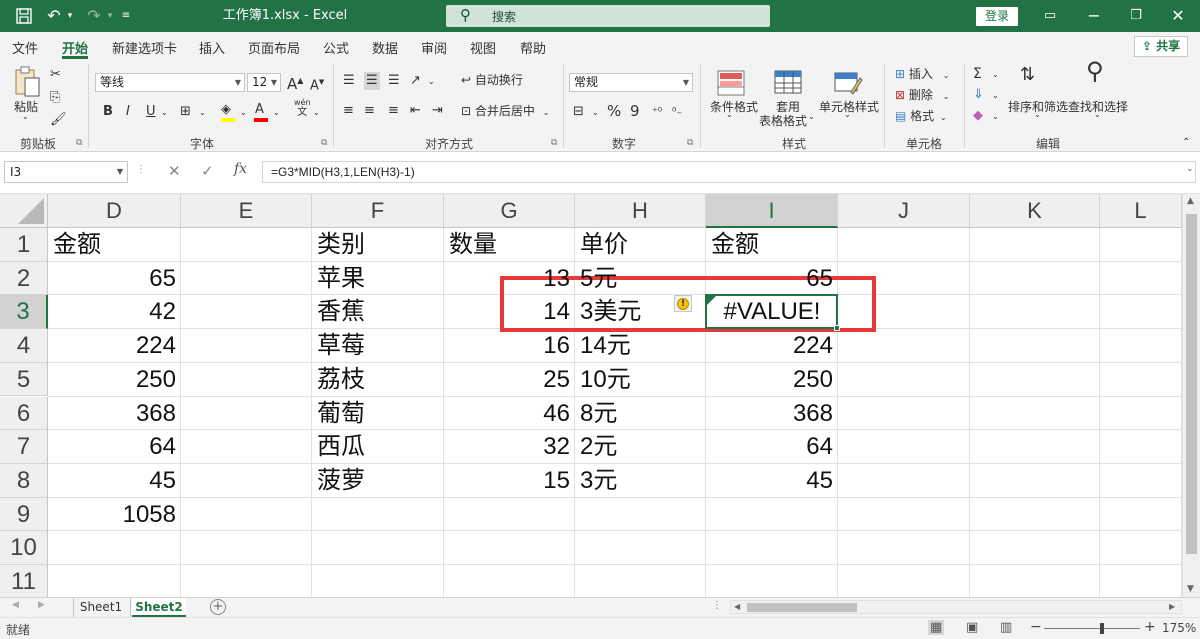 The width and height of the screenshot is (1200, 639). I want to click on row-header-1: 1, so click(24, 245).